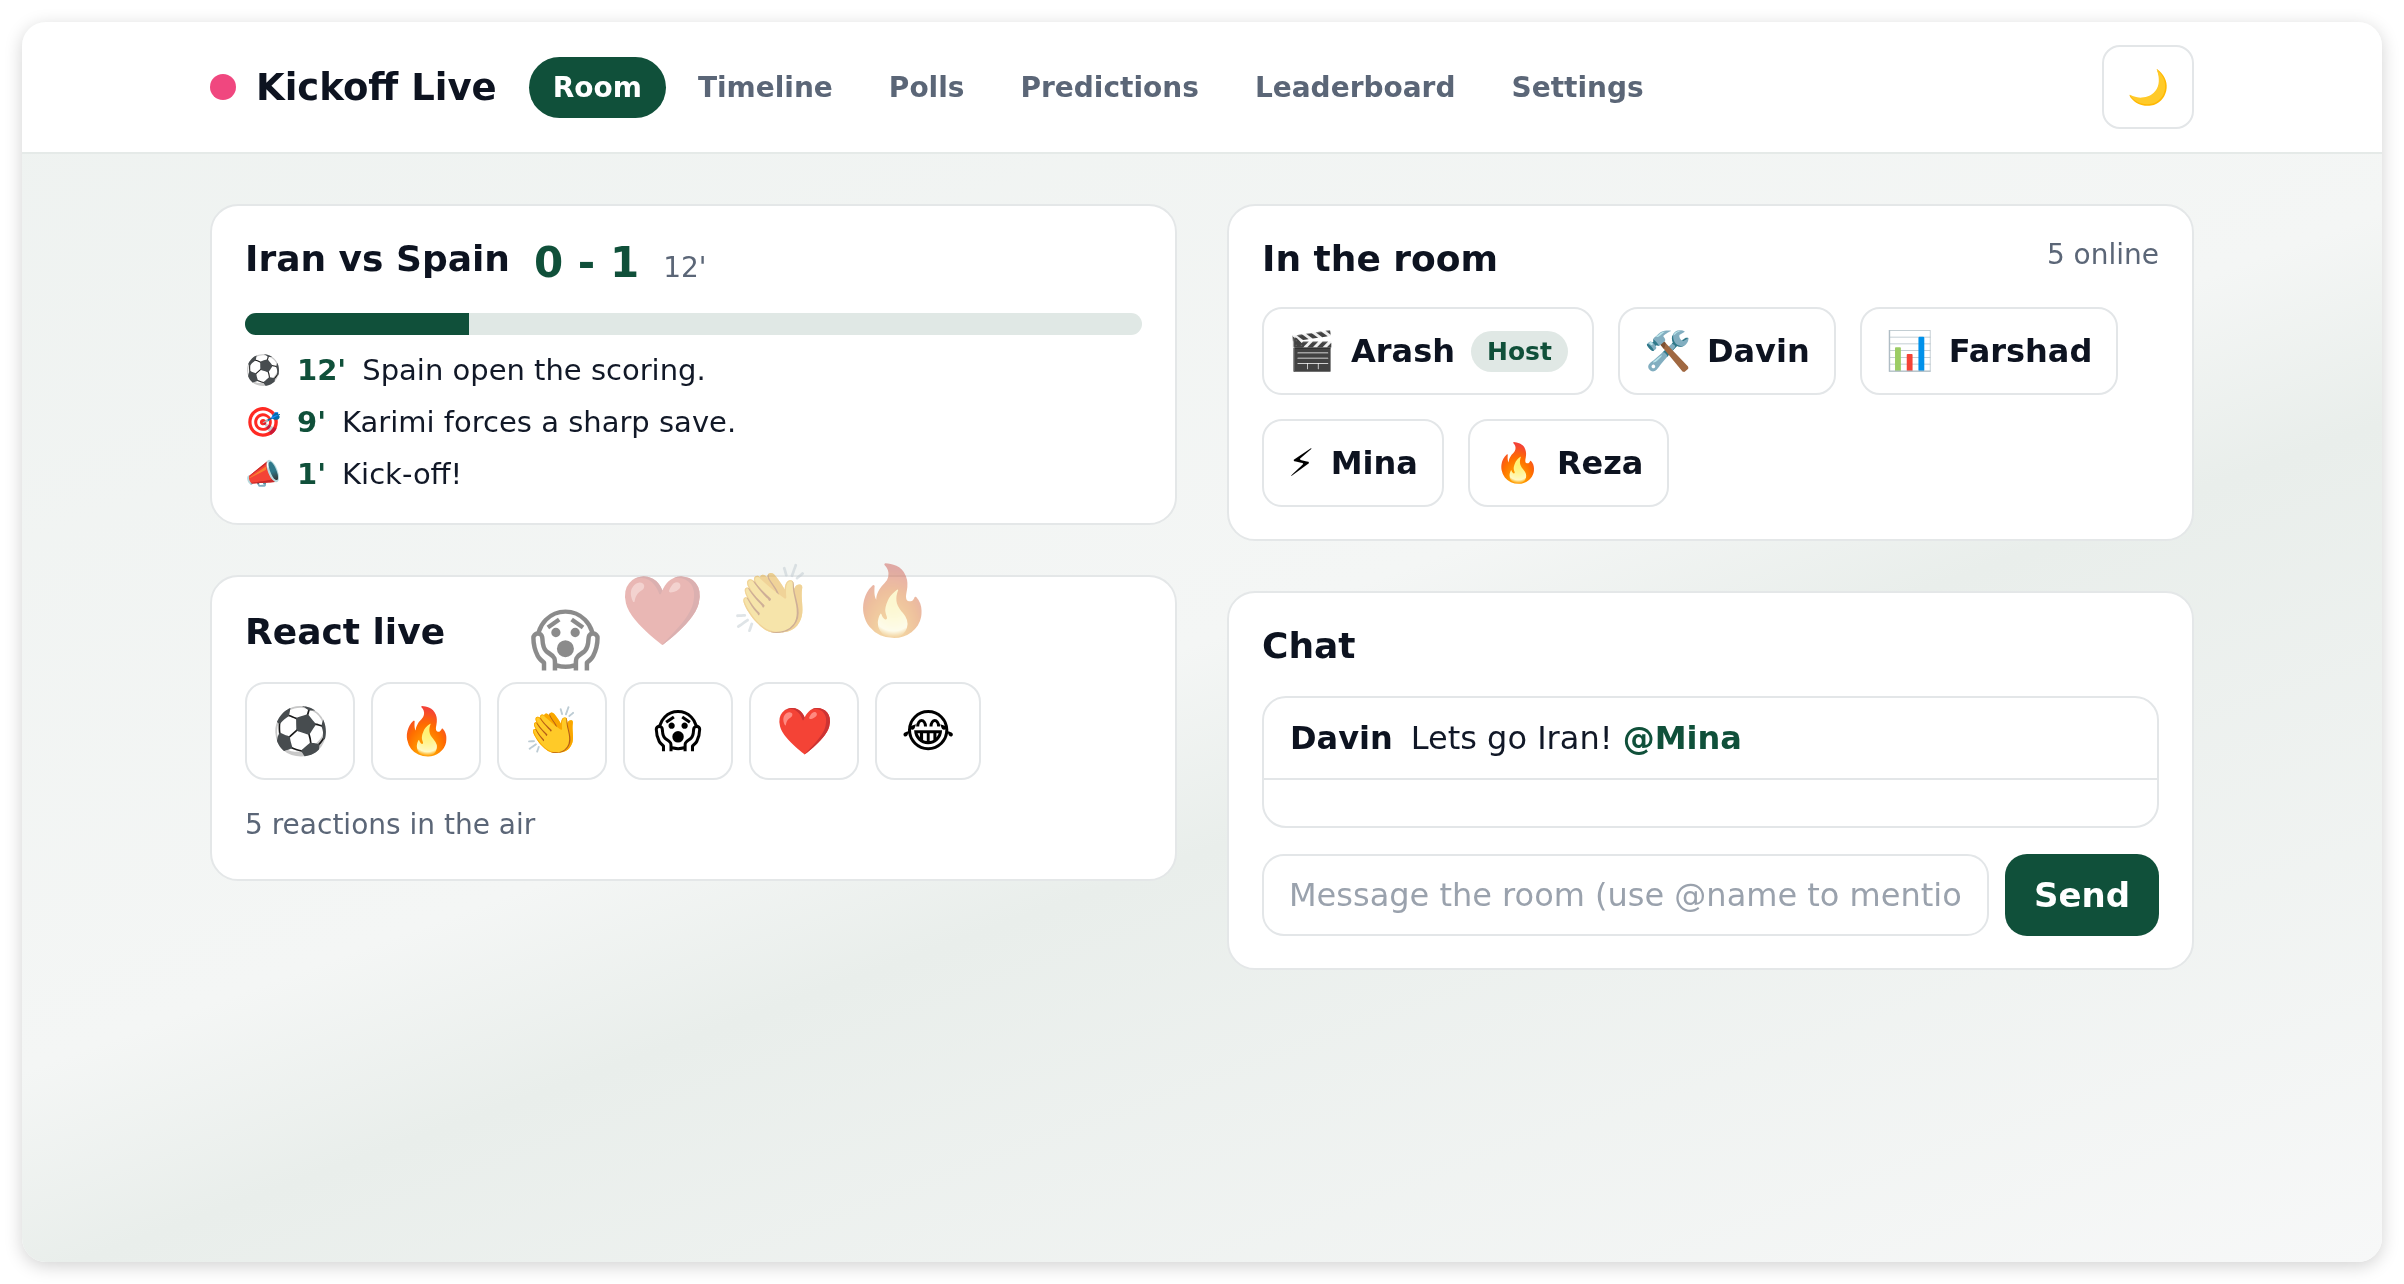  I want to click on event-icon: 📣, so click(263, 474).